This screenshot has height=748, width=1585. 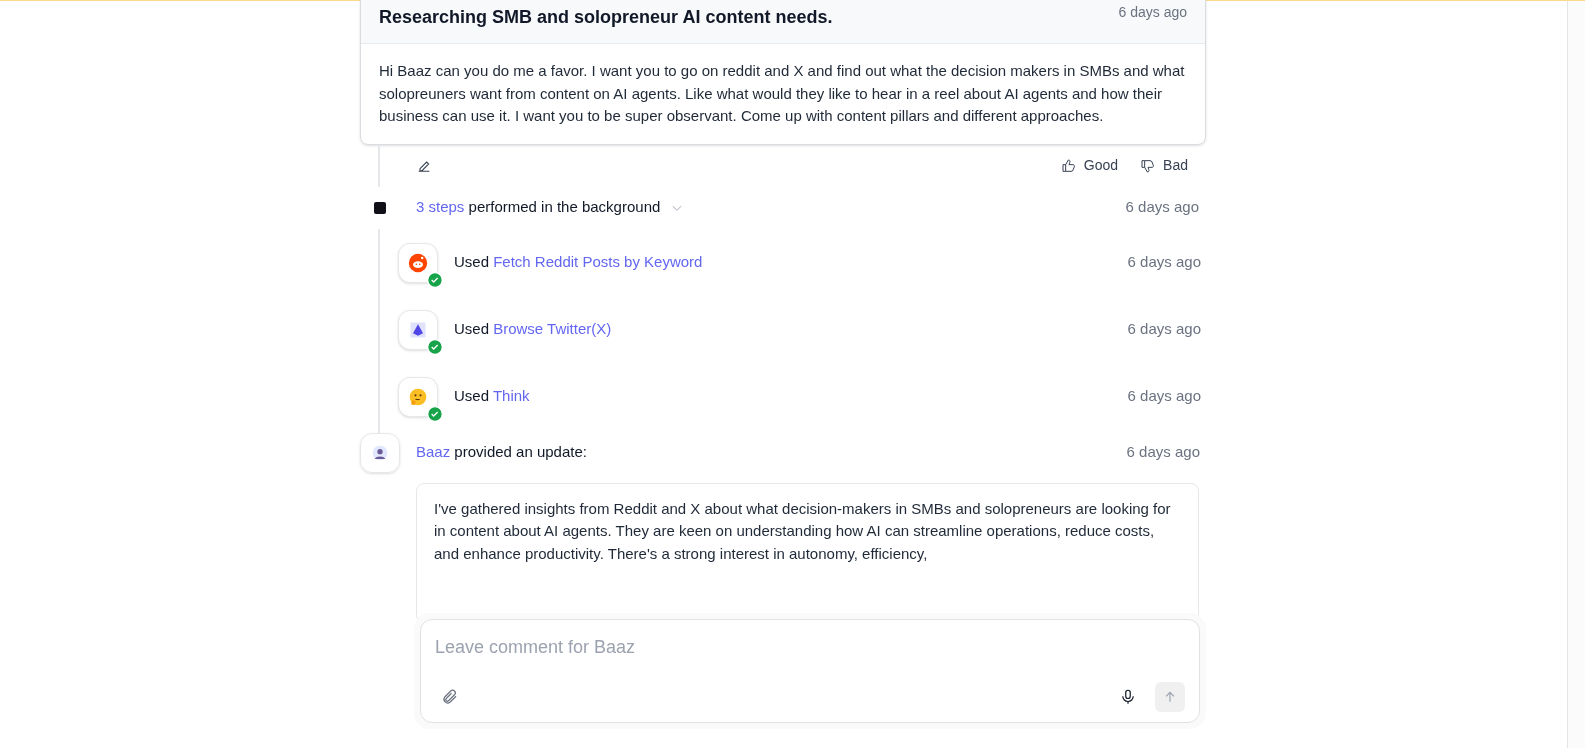 I want to click on microphone-button, so click(x=1128, y=697).